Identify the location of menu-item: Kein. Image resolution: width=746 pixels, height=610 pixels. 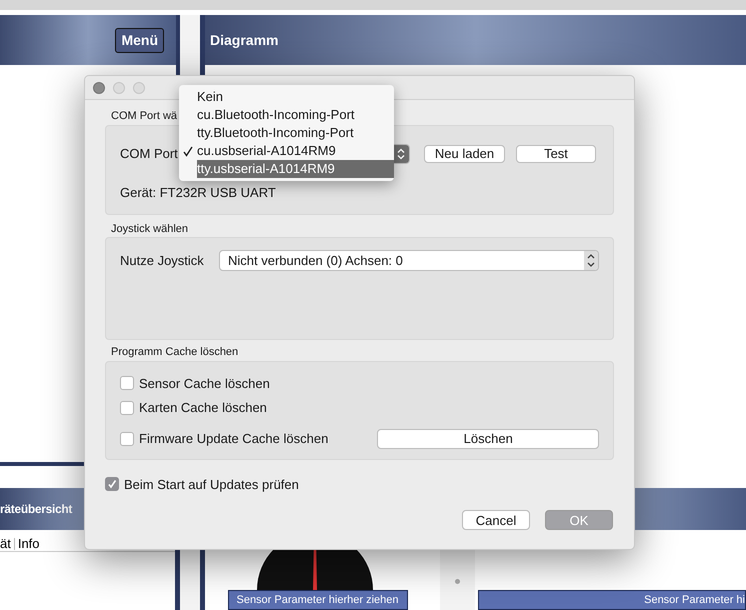
(295, 97).